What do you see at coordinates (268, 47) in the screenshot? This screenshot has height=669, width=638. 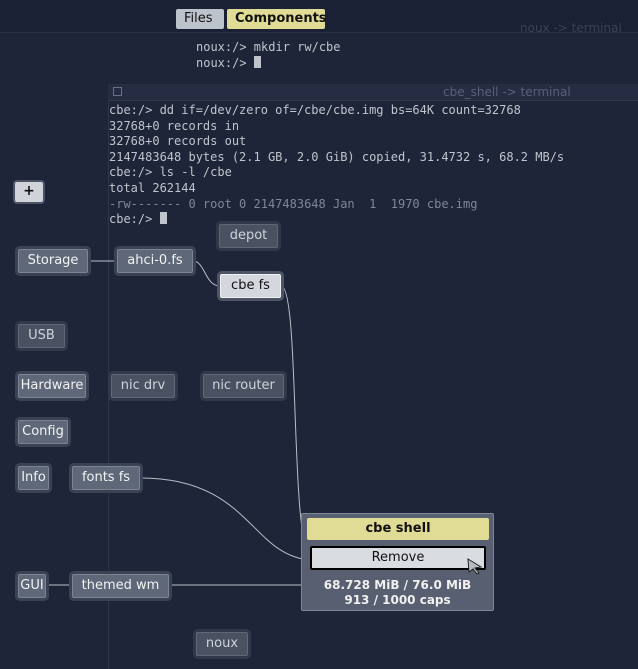 I see `noux-terminal-line: noux:/> mkdir rw/cbe` at bounding box center [268, 47].